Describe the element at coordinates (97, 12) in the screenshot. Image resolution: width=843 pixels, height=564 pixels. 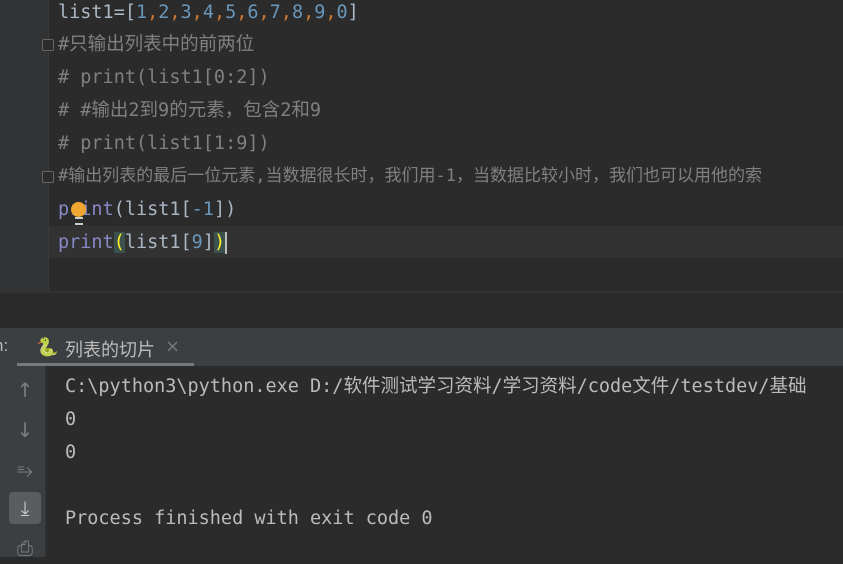
I see `code-text: list1=[` at that location.